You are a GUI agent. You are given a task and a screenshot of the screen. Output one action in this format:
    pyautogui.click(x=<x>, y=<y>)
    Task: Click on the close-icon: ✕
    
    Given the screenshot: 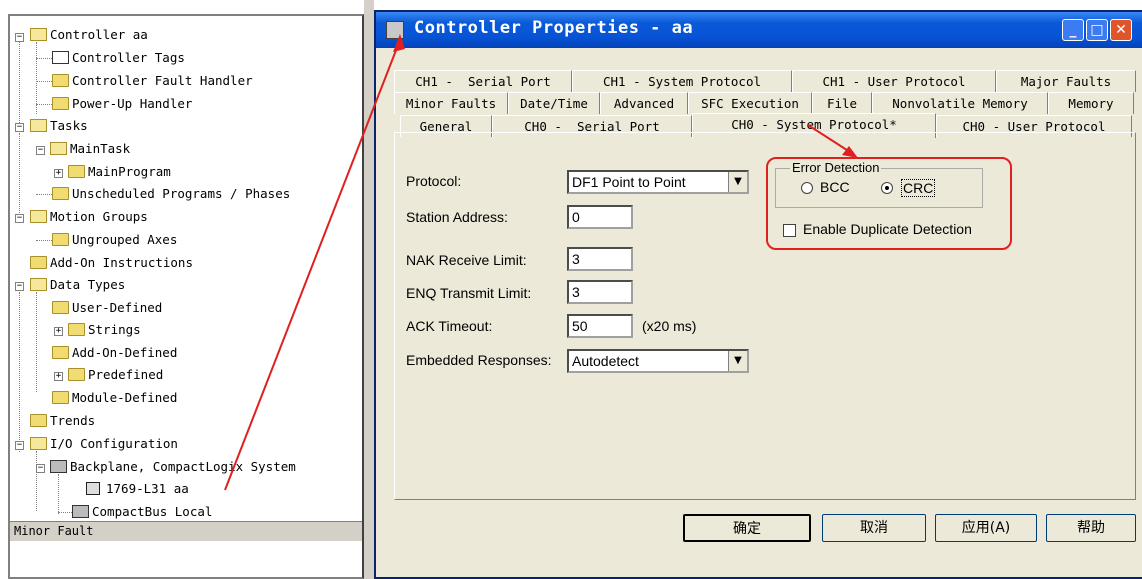 What is the action you would take?
    pyautogui.click(x=1121, y=30)
    